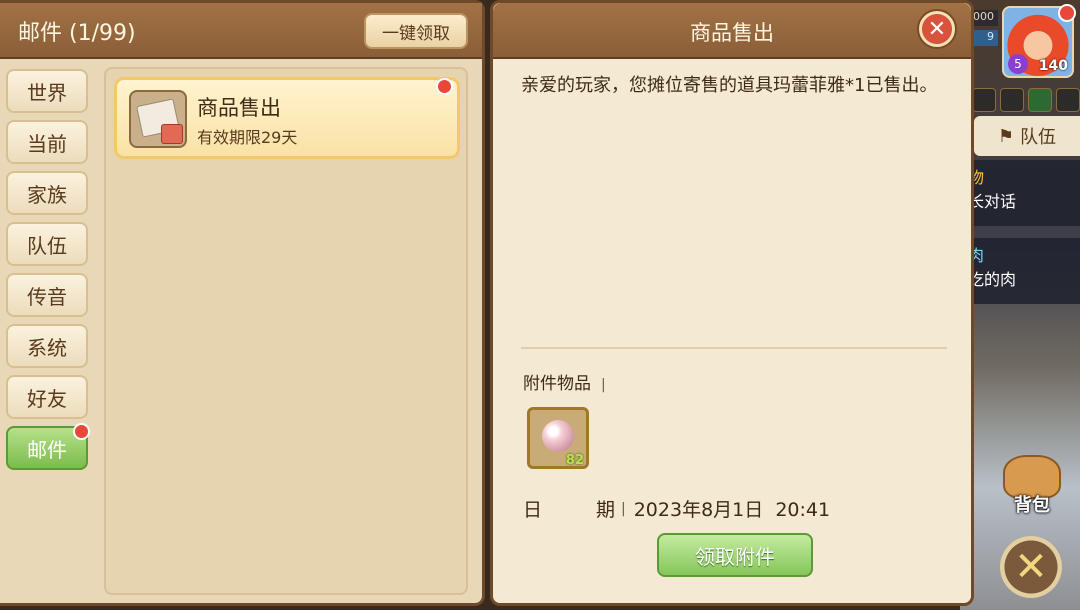 Image resolution: width=1080 pixels, height=610 pixels. I want to click on attachment-quantity: 82, so click(574, 460).